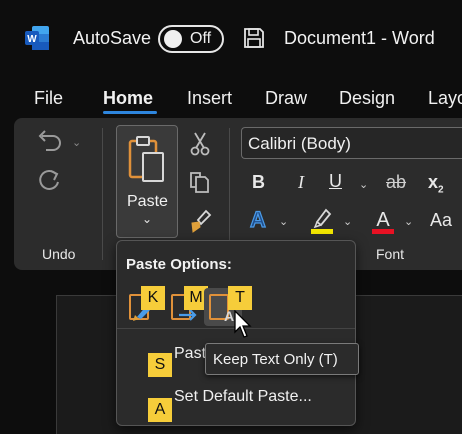  What do you see at coordinates (146, 159) in the screenshot?
I see `clipboard-icon` at bounding box center [146, 159].